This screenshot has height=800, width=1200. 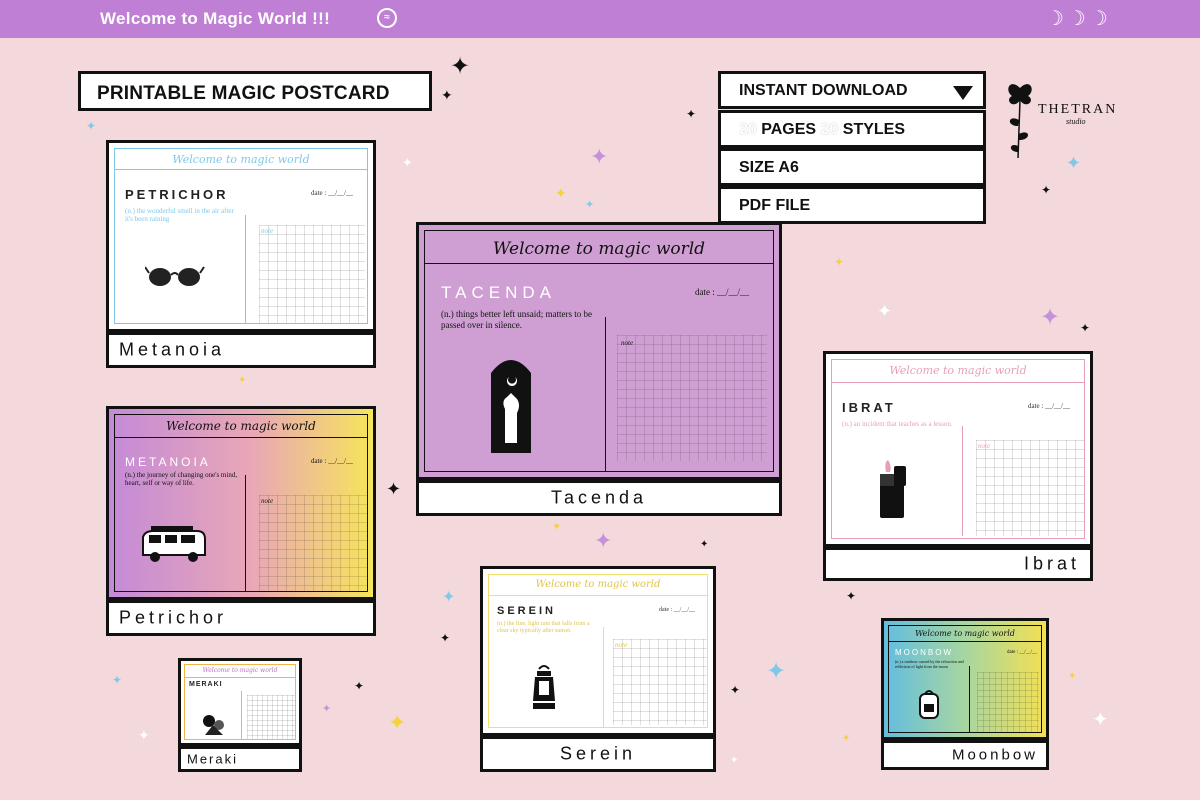 I want to click on card-word: MERAKI, so click(x=206, y=684).